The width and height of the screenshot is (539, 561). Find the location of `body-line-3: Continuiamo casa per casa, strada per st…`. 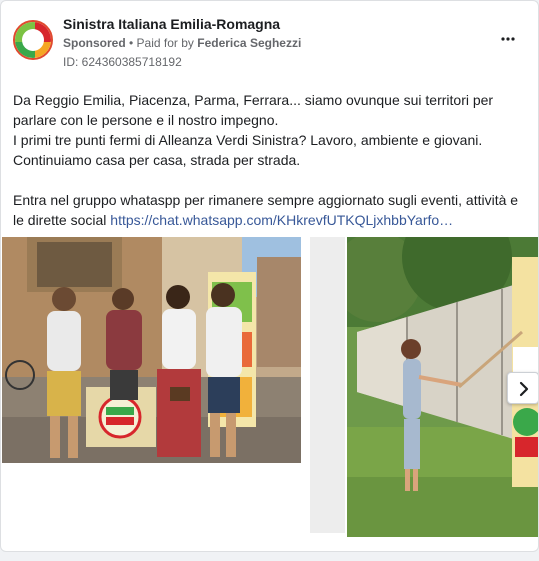

body-line-3: Continuiamo casa per casa, strada per st… is located at coordinates (157, 160).